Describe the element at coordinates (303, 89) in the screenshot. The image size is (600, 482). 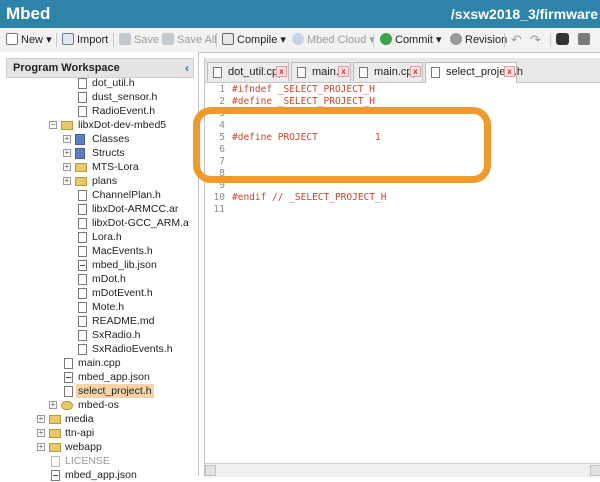
I see `code-line: #ifndef _SELECT_PROJECT_H` at that location.